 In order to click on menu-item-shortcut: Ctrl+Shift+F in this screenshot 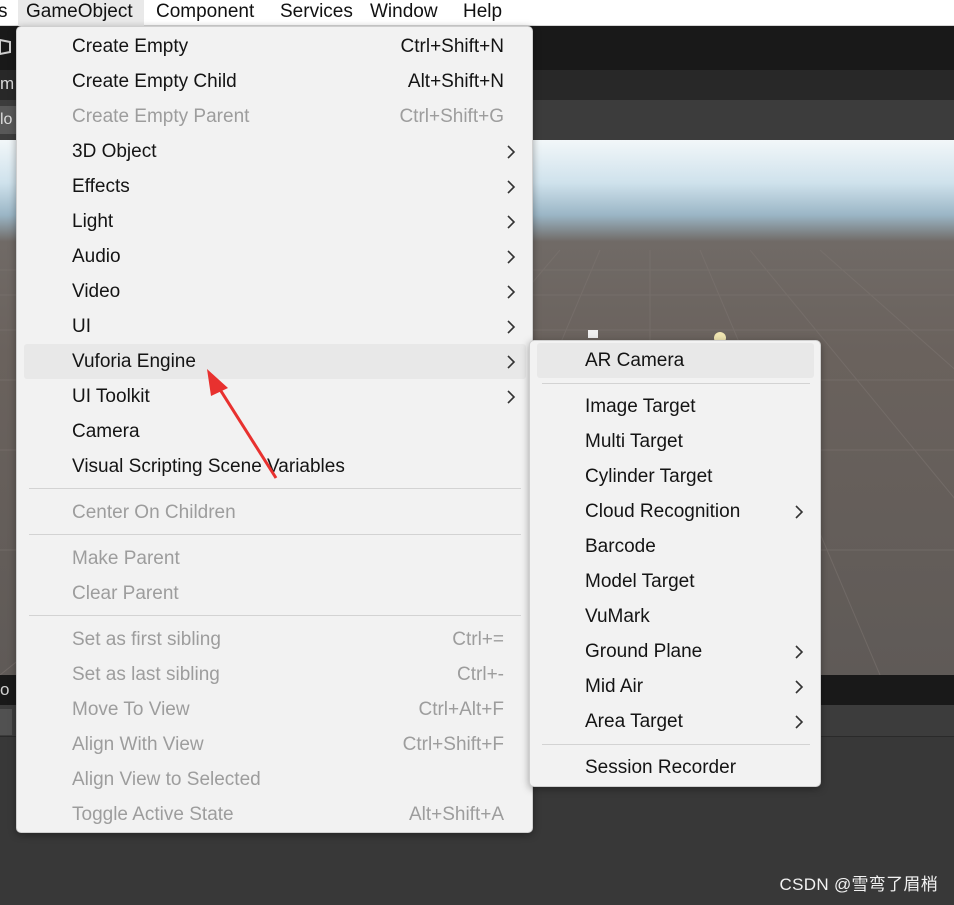, I will do `click(453, 744)`.